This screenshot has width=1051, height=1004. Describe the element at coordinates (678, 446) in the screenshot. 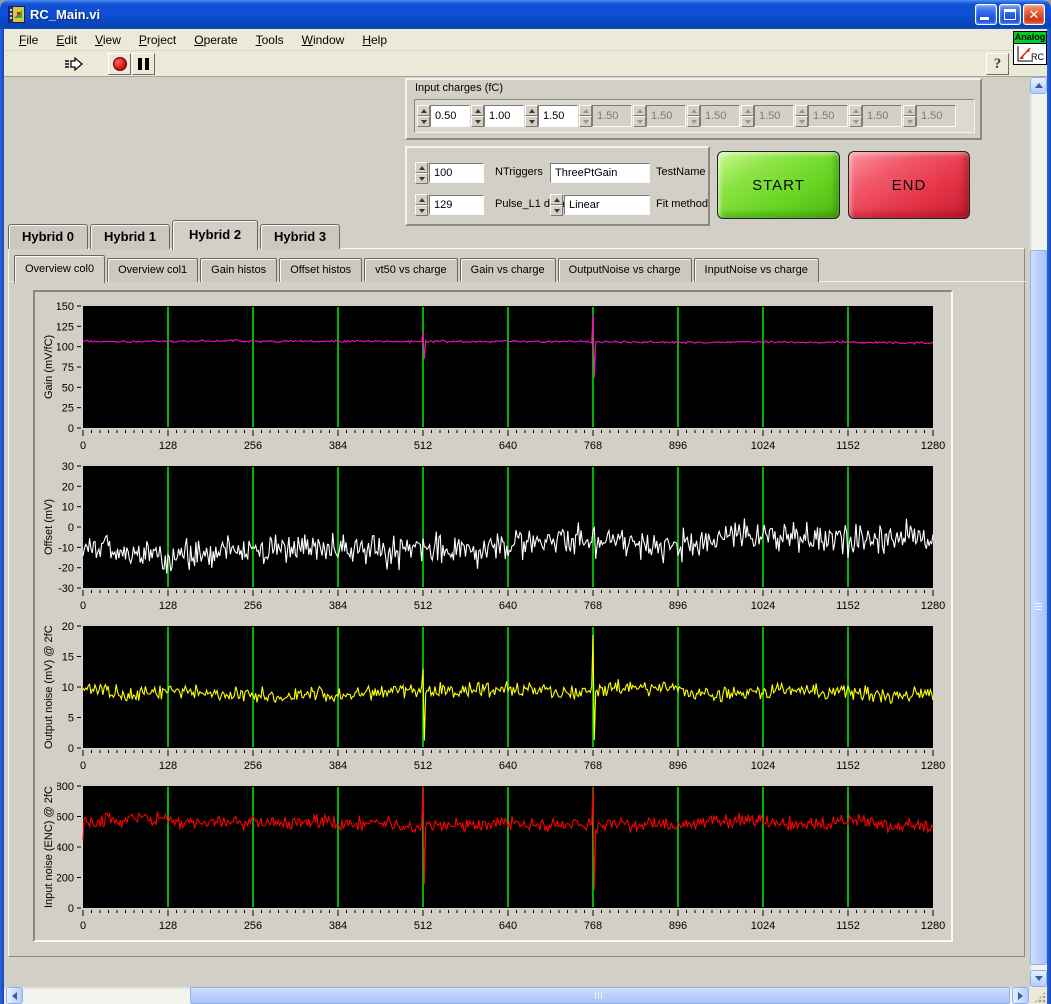

I see `svg-text: 896` at that location.